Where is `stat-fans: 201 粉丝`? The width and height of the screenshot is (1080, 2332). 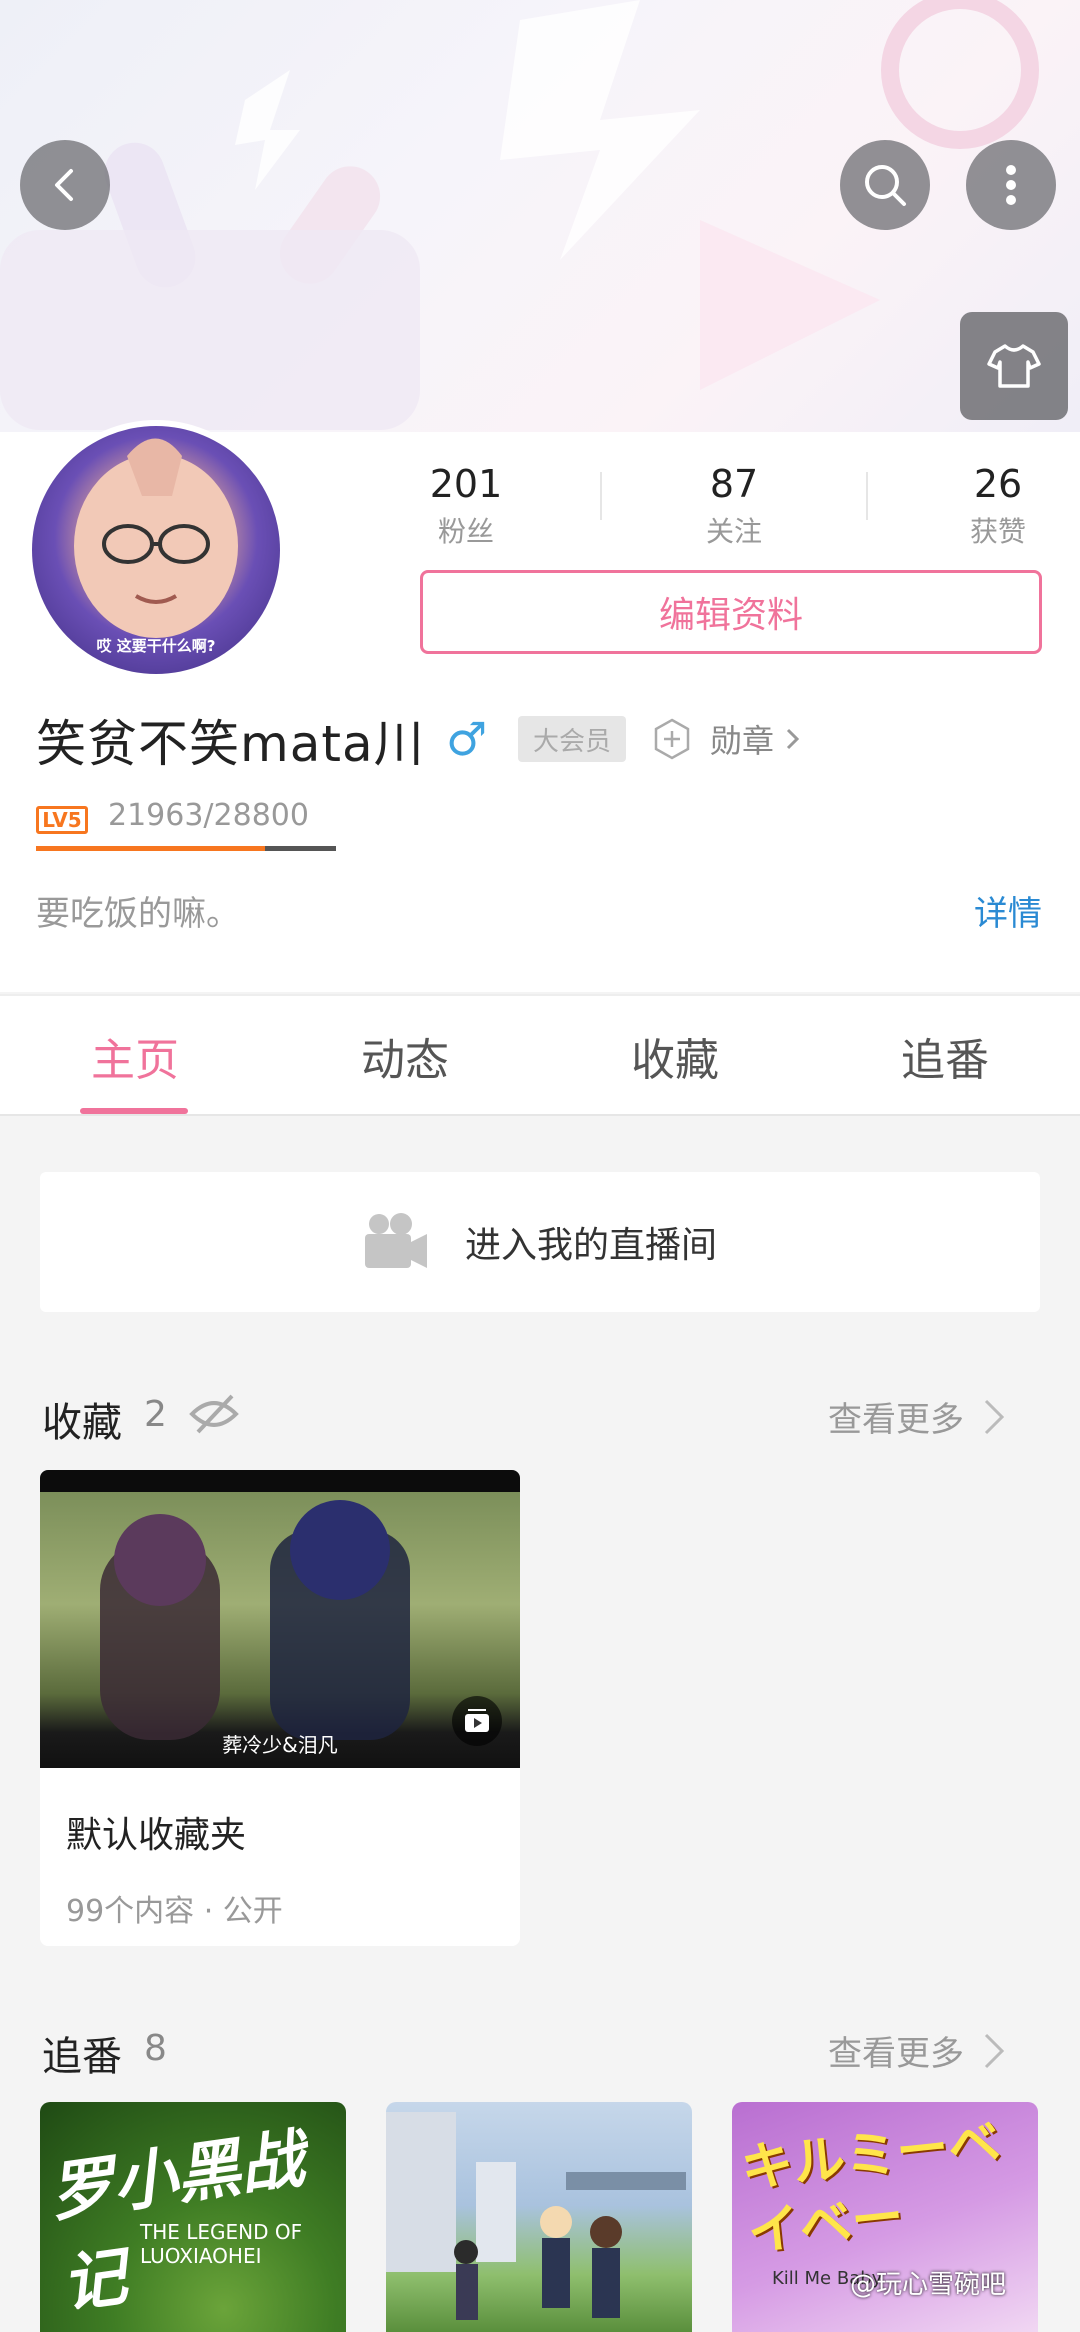
stat-fans: 201 粉丝 is located at coordinates (466, 506).